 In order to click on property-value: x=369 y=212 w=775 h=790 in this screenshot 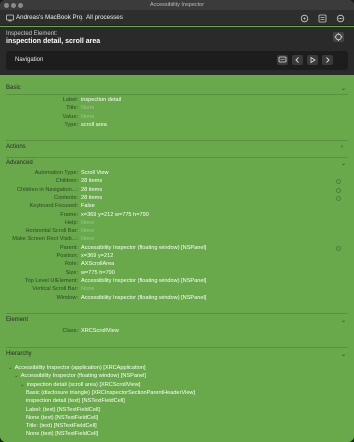, I will do `click(115, 215)`.